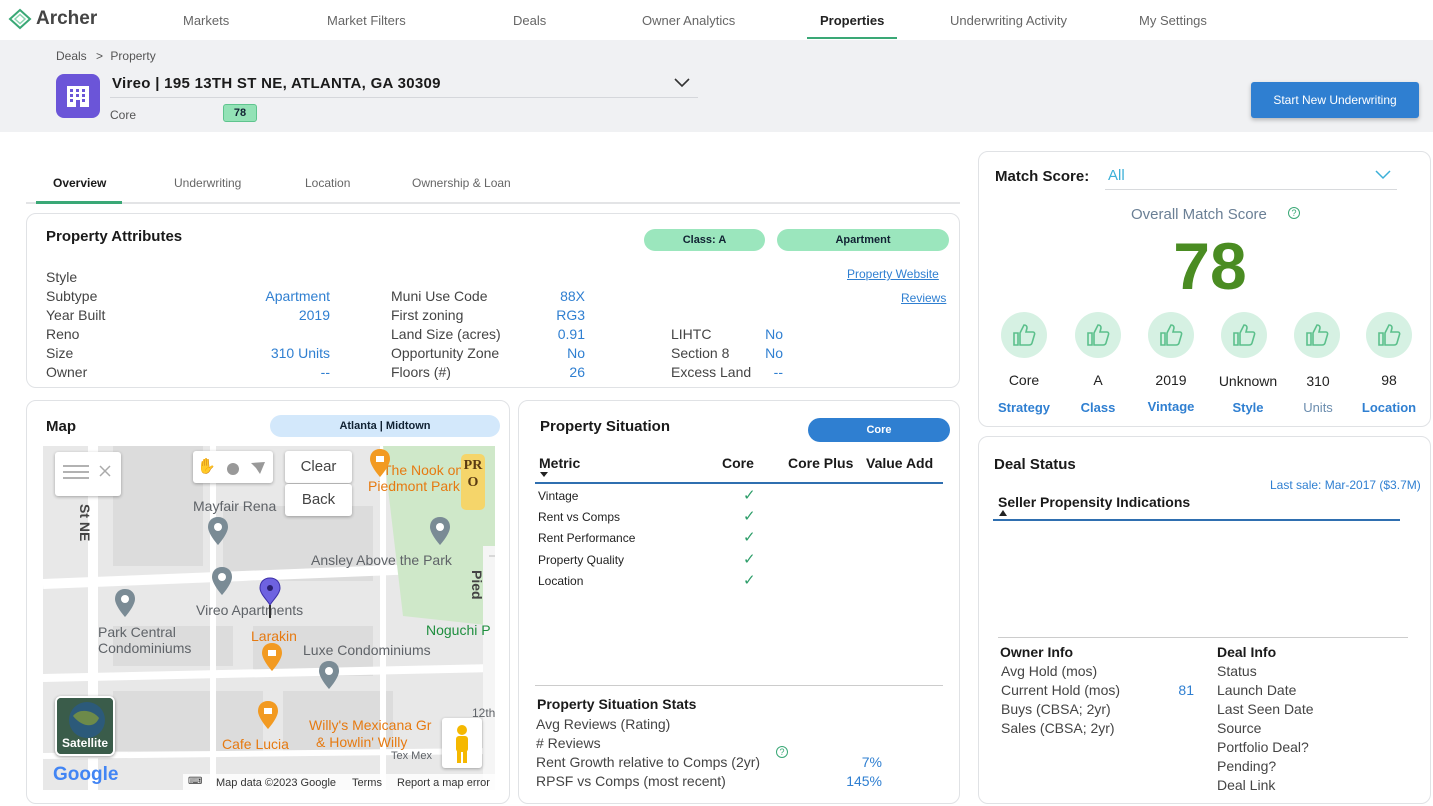 This screenshot has width=1433, height=806. What do you see at coordinates (1203, 637) in the screenshot?
I see `info-divider` at bounding box center [1203, 637].